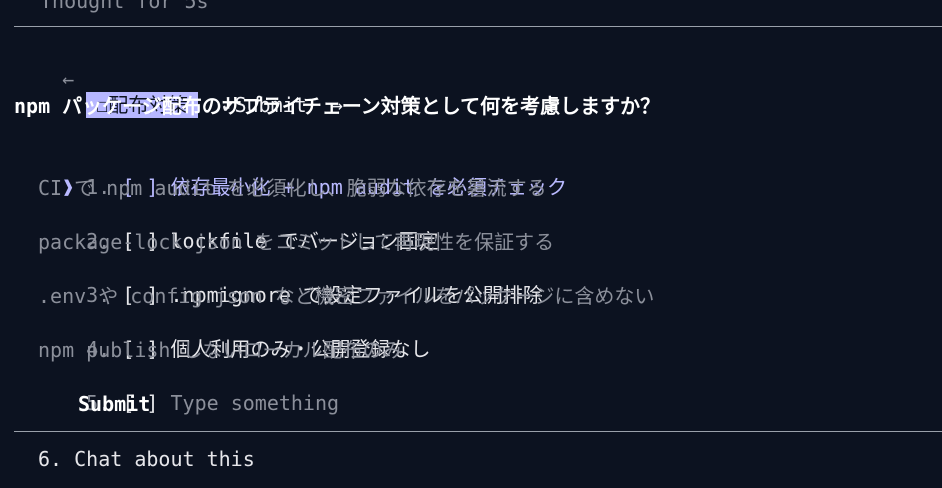 The height and width of the screenshot is (488, 942). Describe the element at coordinates (124, 6) in the screenshot. I see `thinking-status: Thought for 5s` at that location.